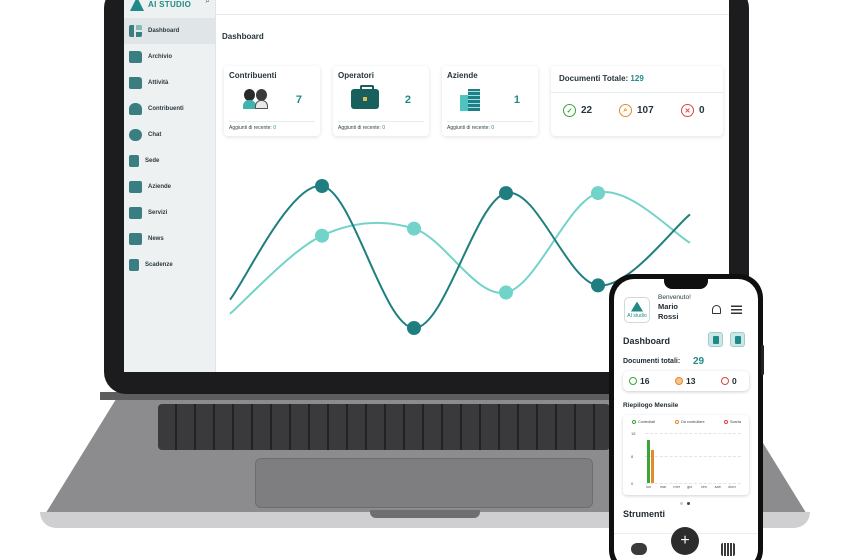  What do you see at coordinates (170, 31) in the screenshot?
I see `sidebar-item-dashboard: Dashboard` at bounding box center [170, 31].